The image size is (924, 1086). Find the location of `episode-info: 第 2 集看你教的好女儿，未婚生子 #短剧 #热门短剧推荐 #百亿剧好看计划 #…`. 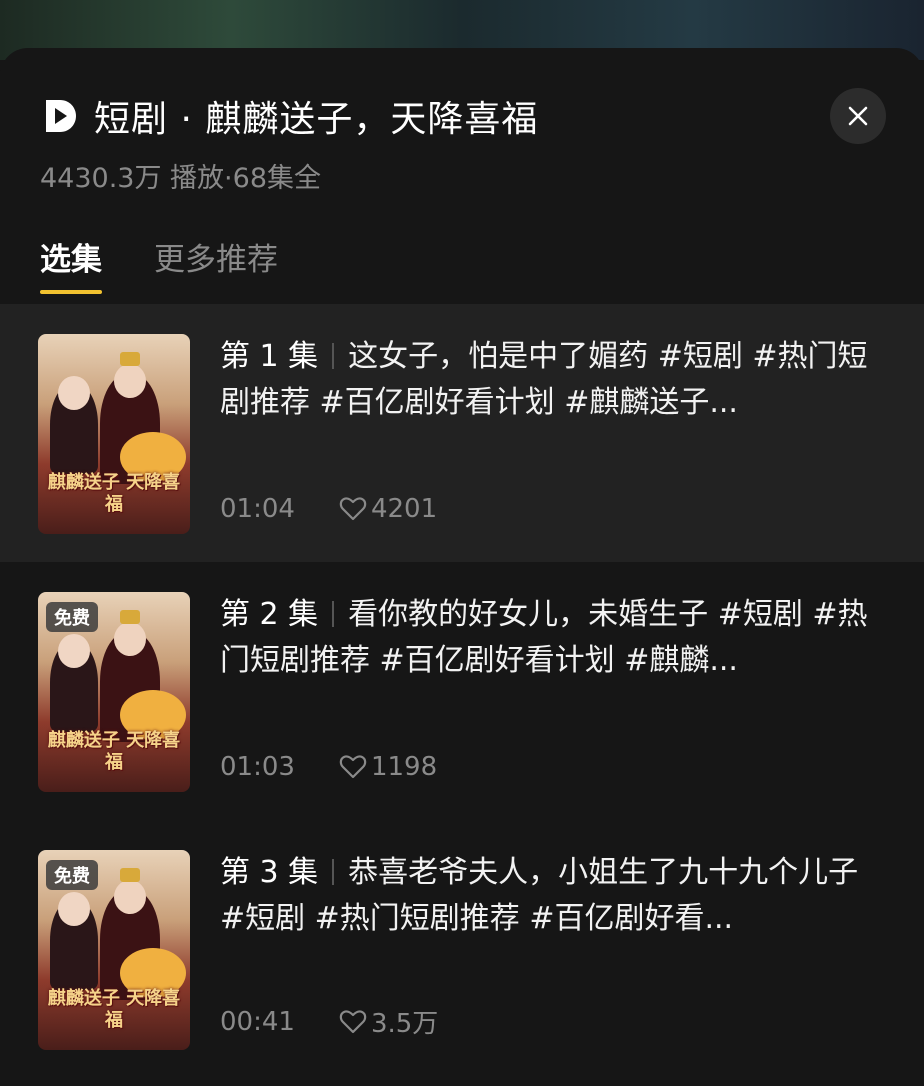

episode-info: 第 2 集看你教的好女儿，未婚生子 #短剧 #热门短剧推荐 #百亿剧好看计划 #… is located at coordinates (552, 692).